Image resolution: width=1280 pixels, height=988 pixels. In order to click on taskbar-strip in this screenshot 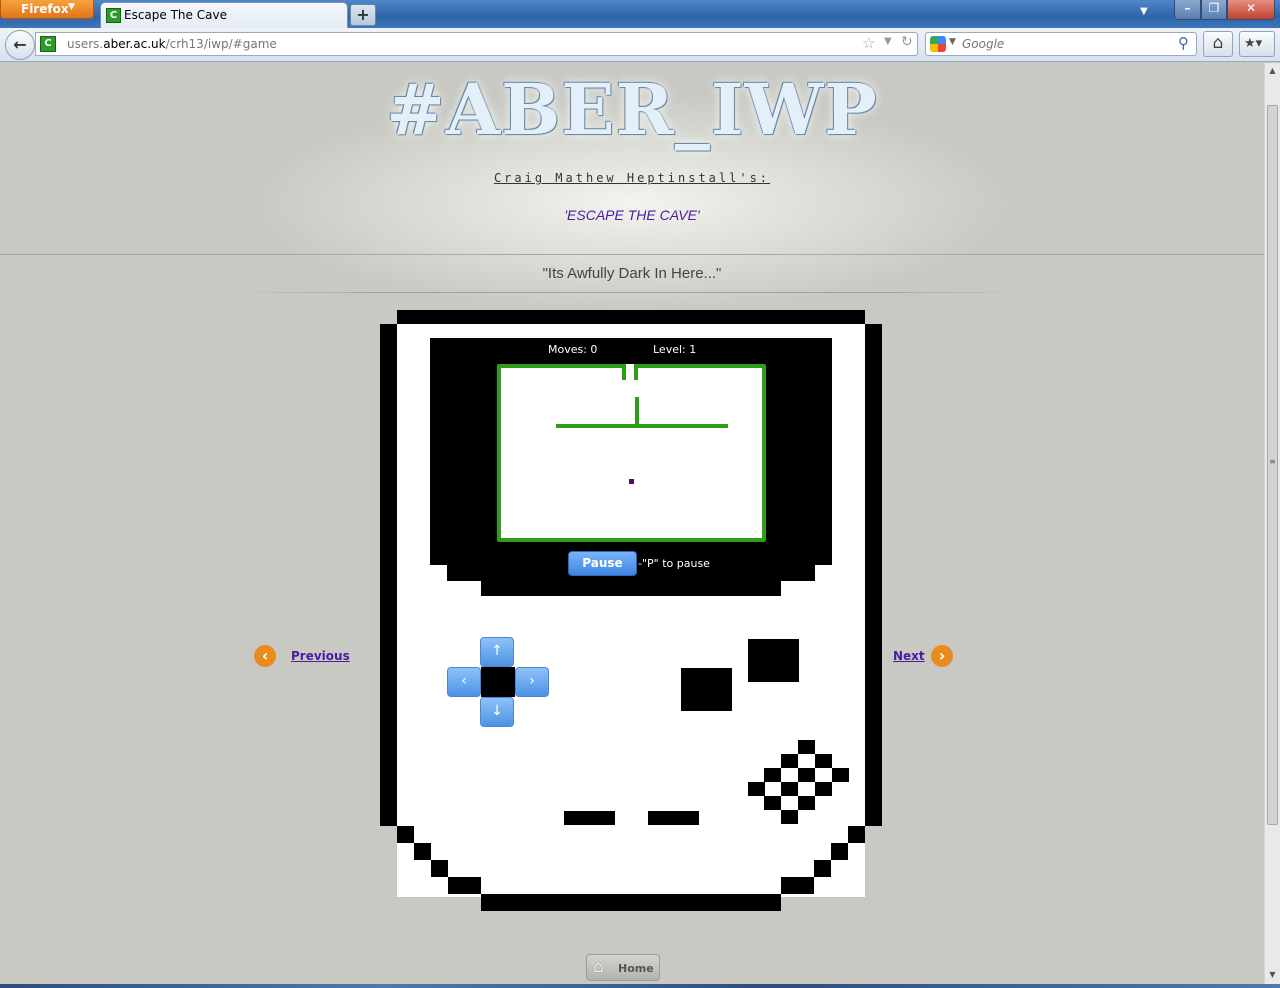, I will do `click(640, 986)`.